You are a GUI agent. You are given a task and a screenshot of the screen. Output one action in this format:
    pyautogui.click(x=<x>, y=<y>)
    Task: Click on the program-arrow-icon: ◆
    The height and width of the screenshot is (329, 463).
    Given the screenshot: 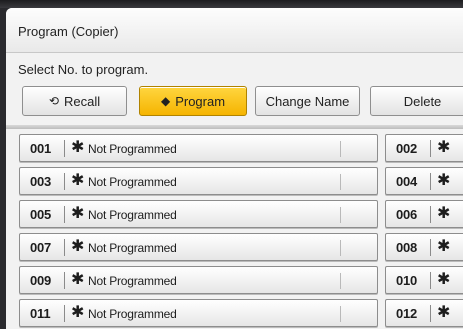 What is the action you would take?
    pyautogui.click(x=165, y=101)
    